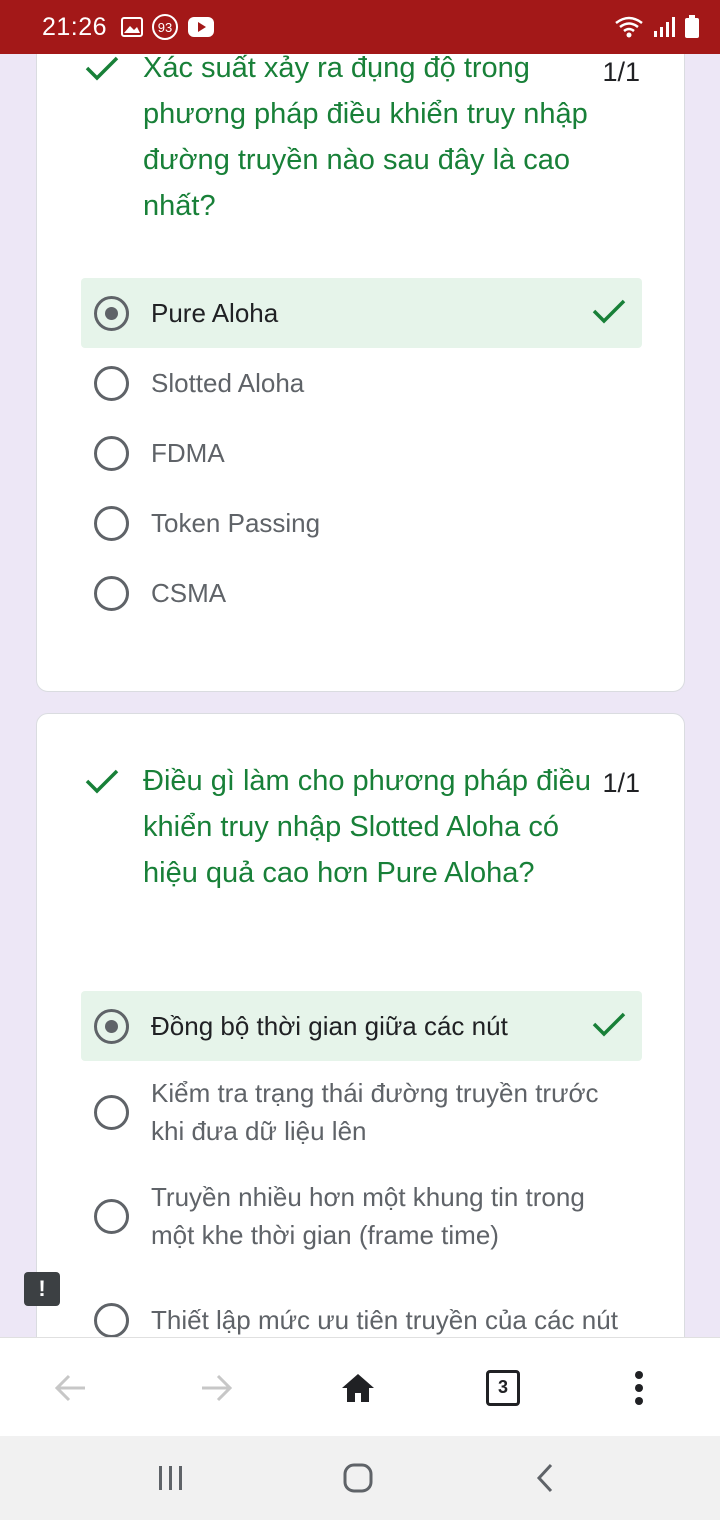  I want to click on tab-switcher-button: 3, so click(503, 1387).